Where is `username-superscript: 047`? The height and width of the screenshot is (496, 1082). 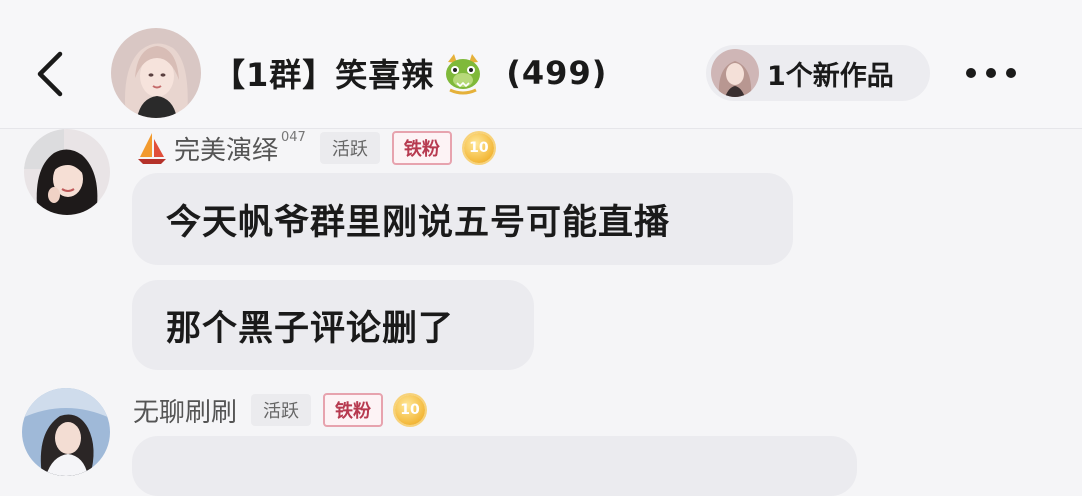
username-superscript: 047 is located at coordinates (293, 137).